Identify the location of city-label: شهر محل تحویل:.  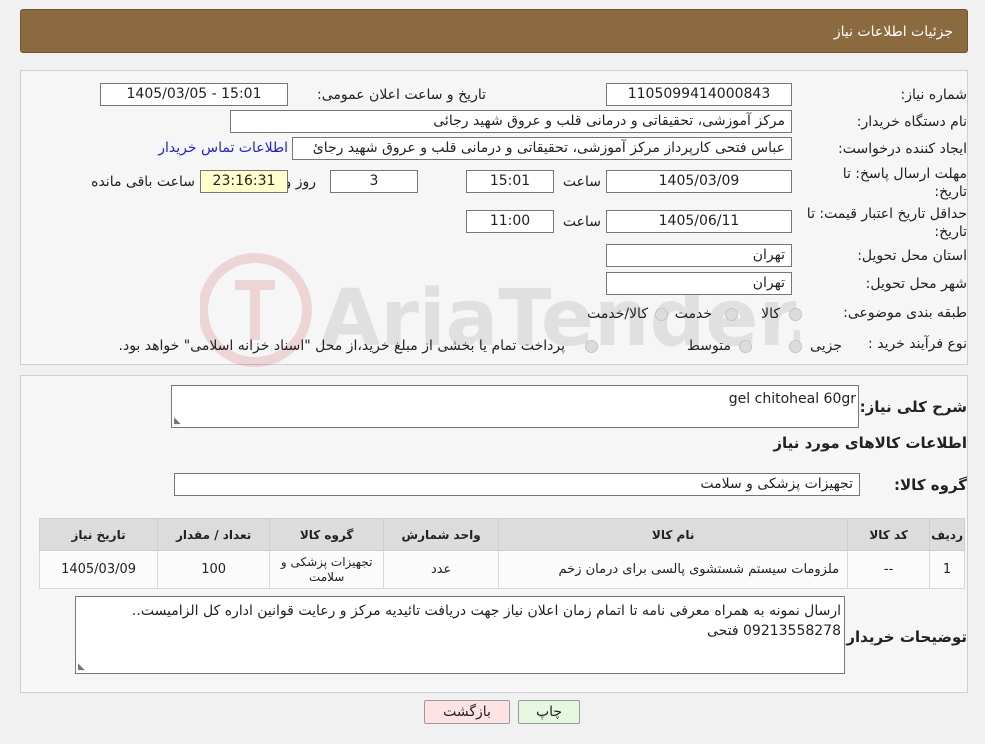
(916, 284).